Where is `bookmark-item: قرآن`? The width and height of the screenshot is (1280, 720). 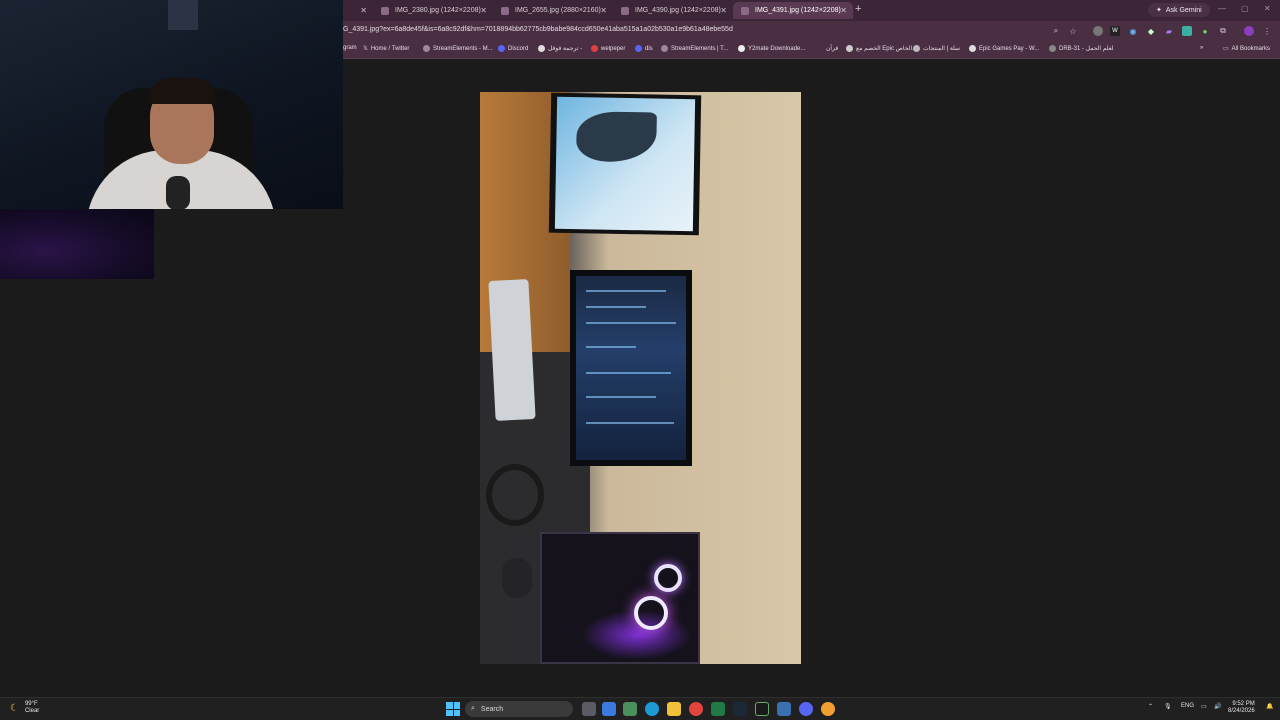 bookmark-item: قرآن is located at coordinates (832, 48).